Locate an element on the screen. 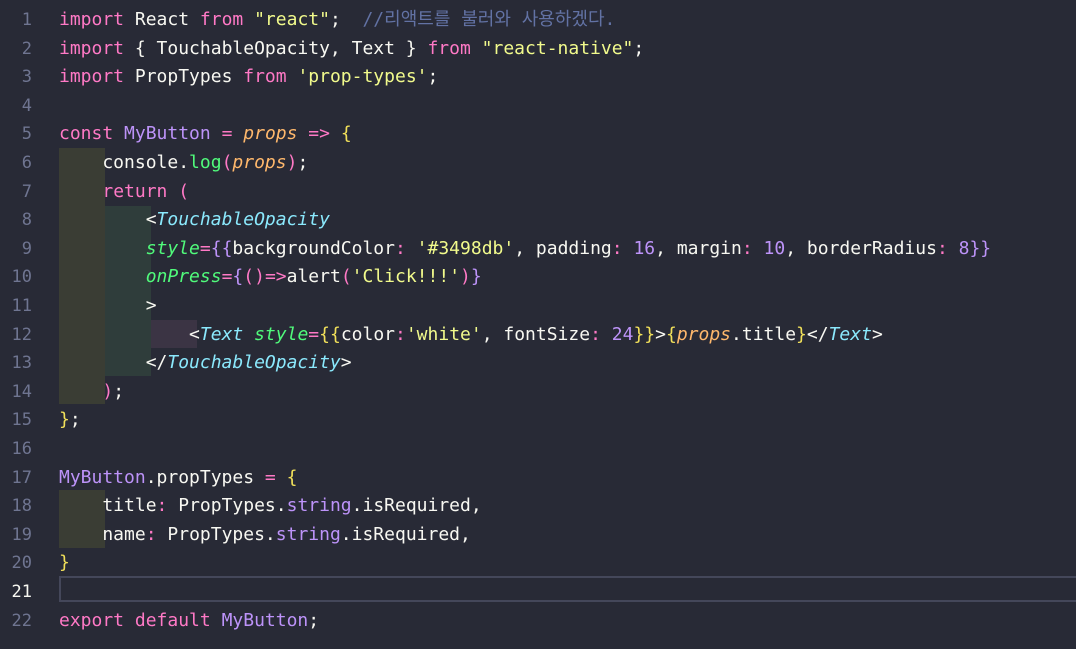 Image resolution: width=1076 pixels, height=649 pixels. code-line: return ( is located at coordinates (124, 192).